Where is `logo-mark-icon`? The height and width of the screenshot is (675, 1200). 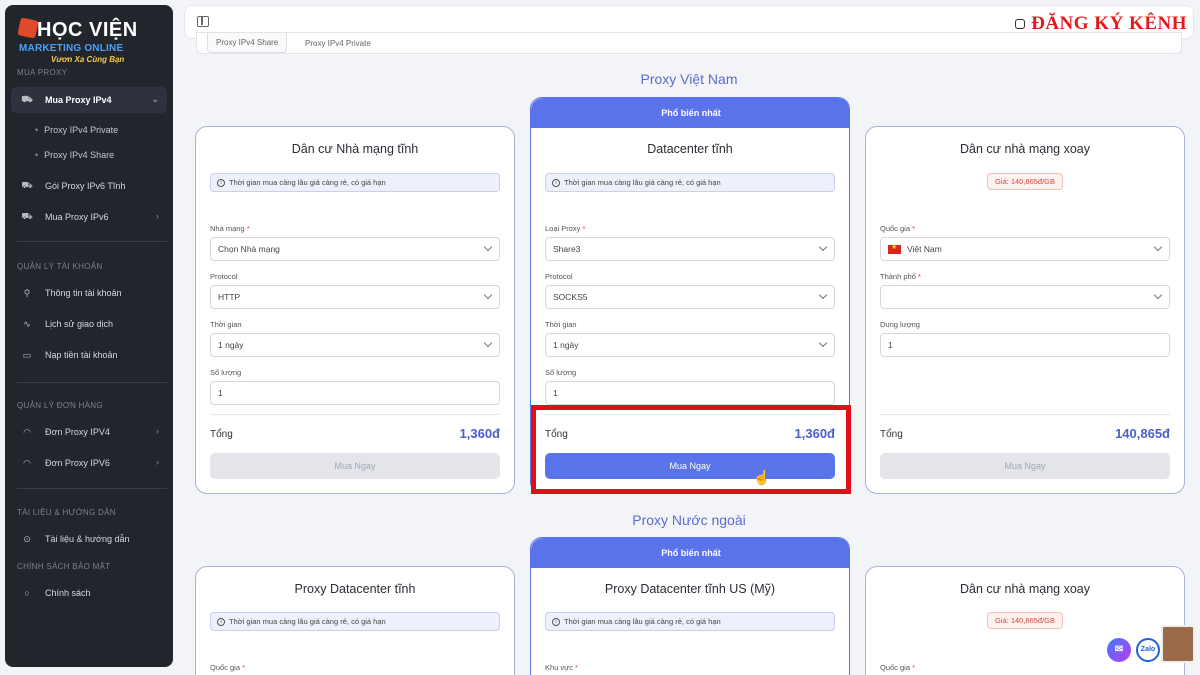 logo-mark-icon is located at coordinates (28, 28).